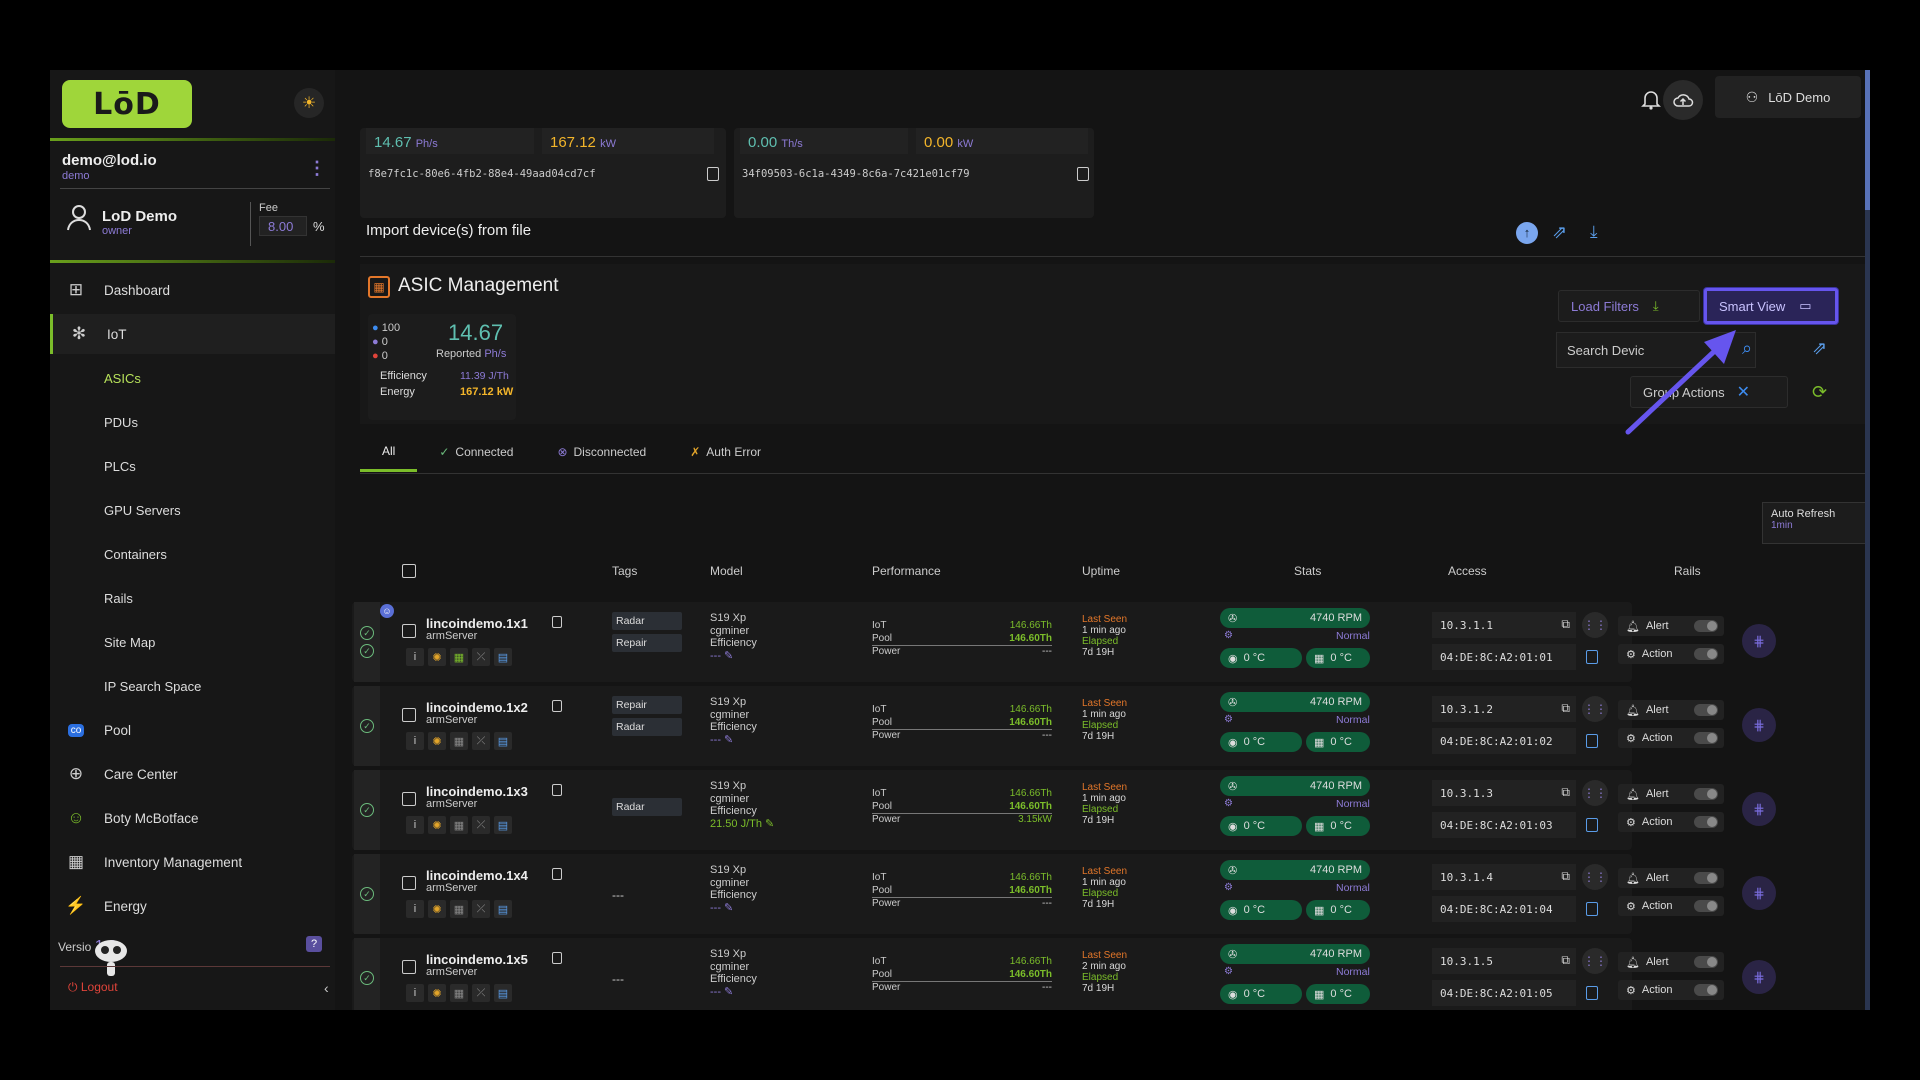  I want to click on cloud-upload-icon, so click(1683, 100).